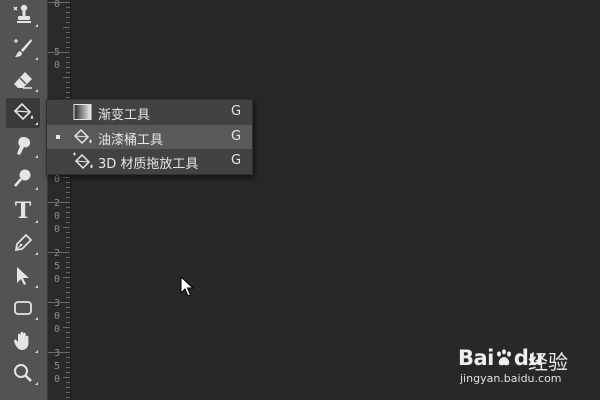  I want to click on tools-panel: T, so click(24, 200).